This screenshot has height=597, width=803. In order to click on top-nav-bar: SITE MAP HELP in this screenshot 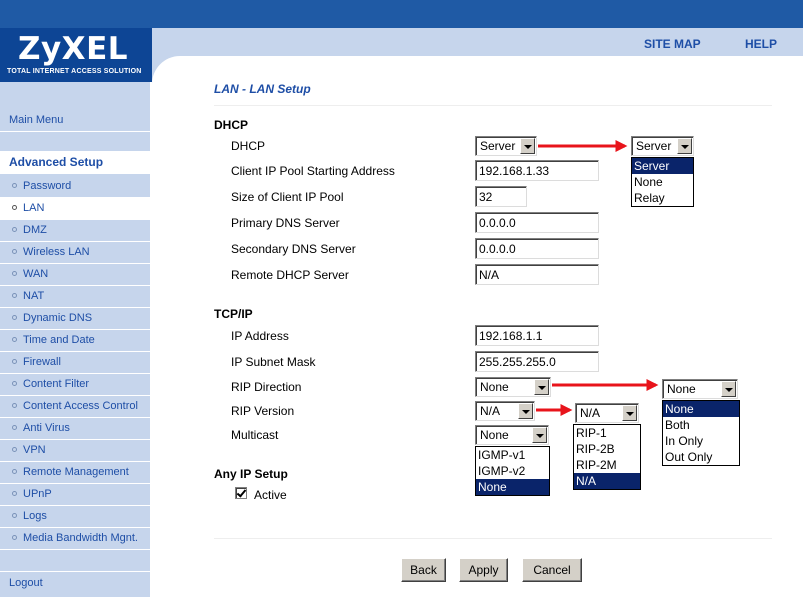, I will do `click(477, 42)`.